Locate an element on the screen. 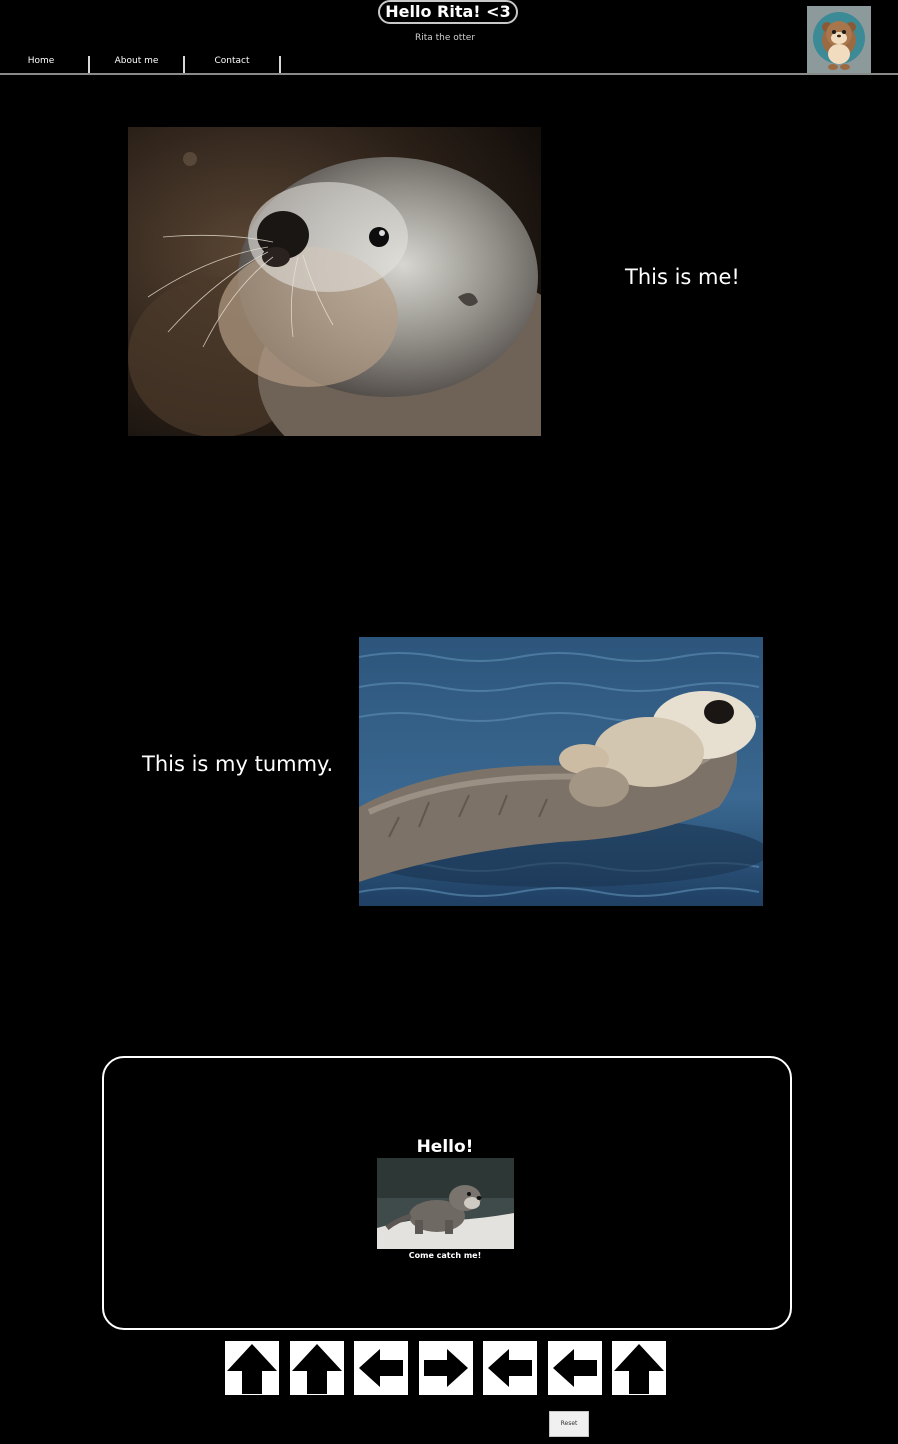 This screenshot has height=1444, width=898. arrow-right-icon is located at coordinates (446, 1368).